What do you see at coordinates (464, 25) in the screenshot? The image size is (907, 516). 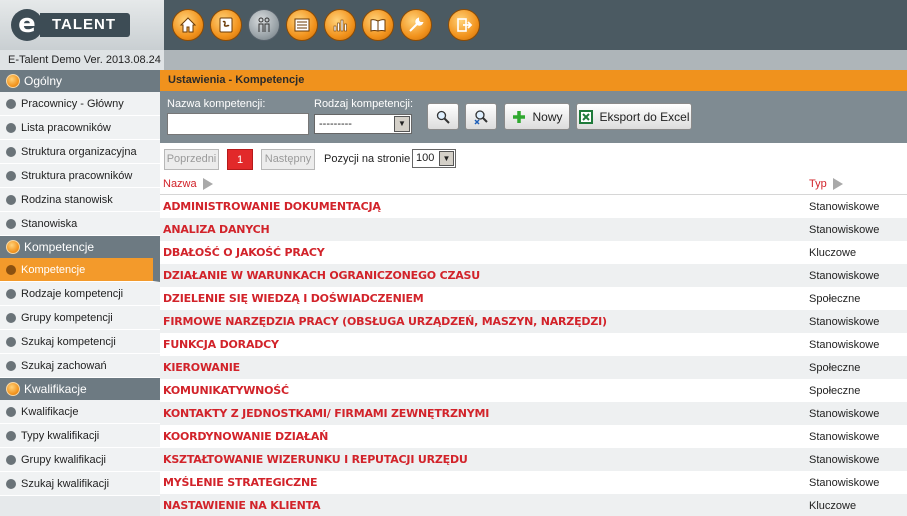 I see `exit-icon` at bounding box center [464, 25].